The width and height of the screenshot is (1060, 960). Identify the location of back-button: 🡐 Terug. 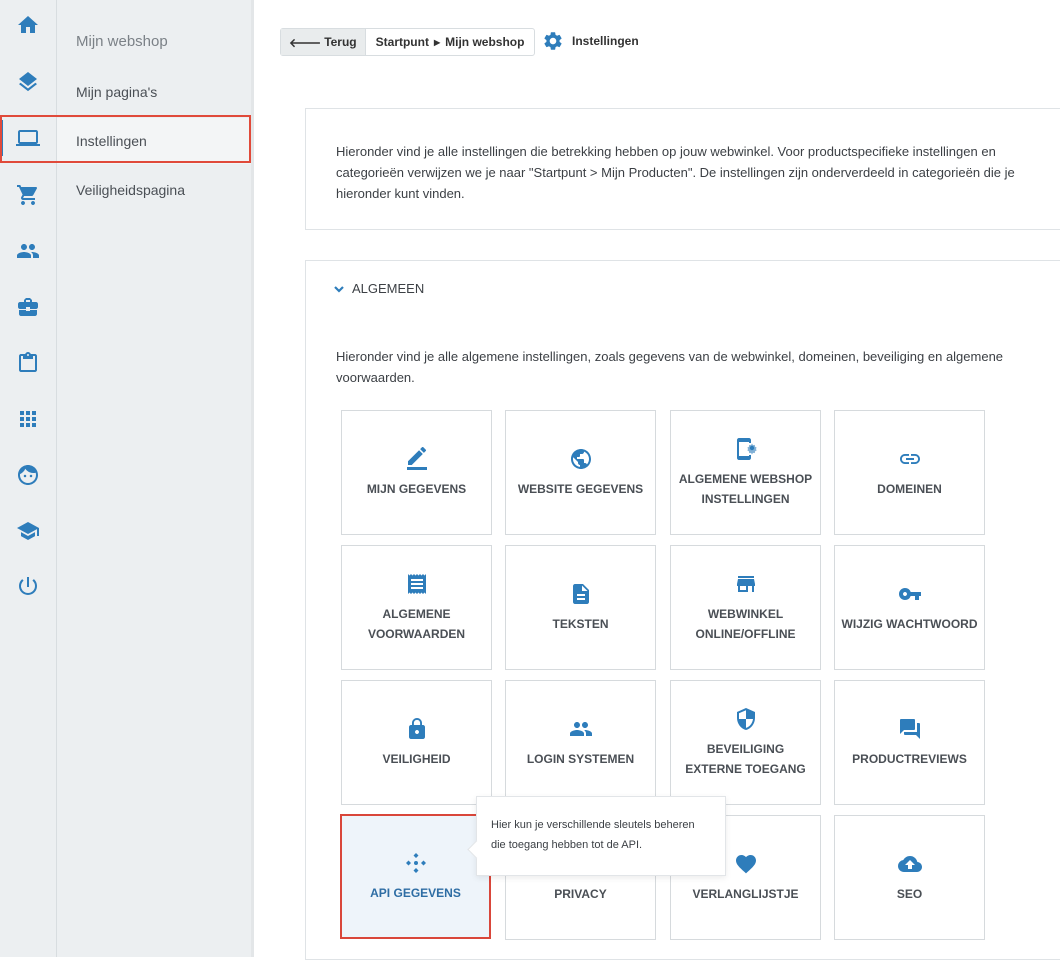
(323, 42).